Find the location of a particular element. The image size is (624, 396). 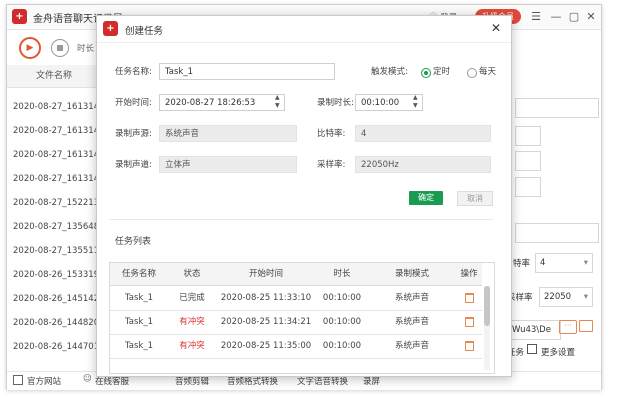

col-start-time: 开始时间 is located at coordinates (265, 274).